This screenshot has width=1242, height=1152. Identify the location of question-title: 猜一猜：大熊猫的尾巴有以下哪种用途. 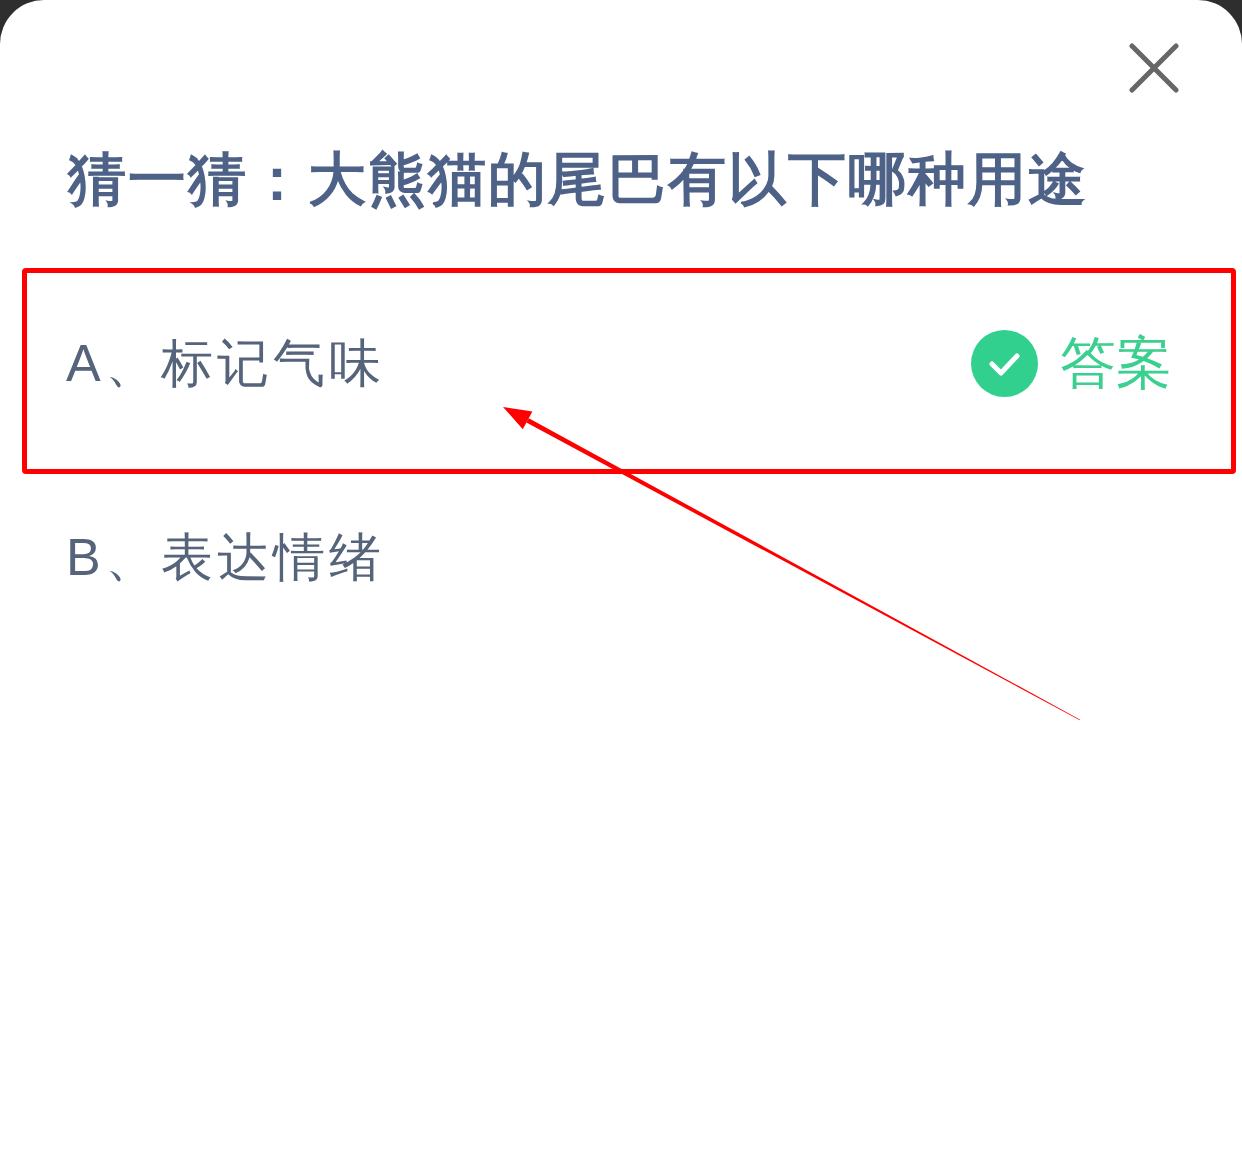
(577, 179).